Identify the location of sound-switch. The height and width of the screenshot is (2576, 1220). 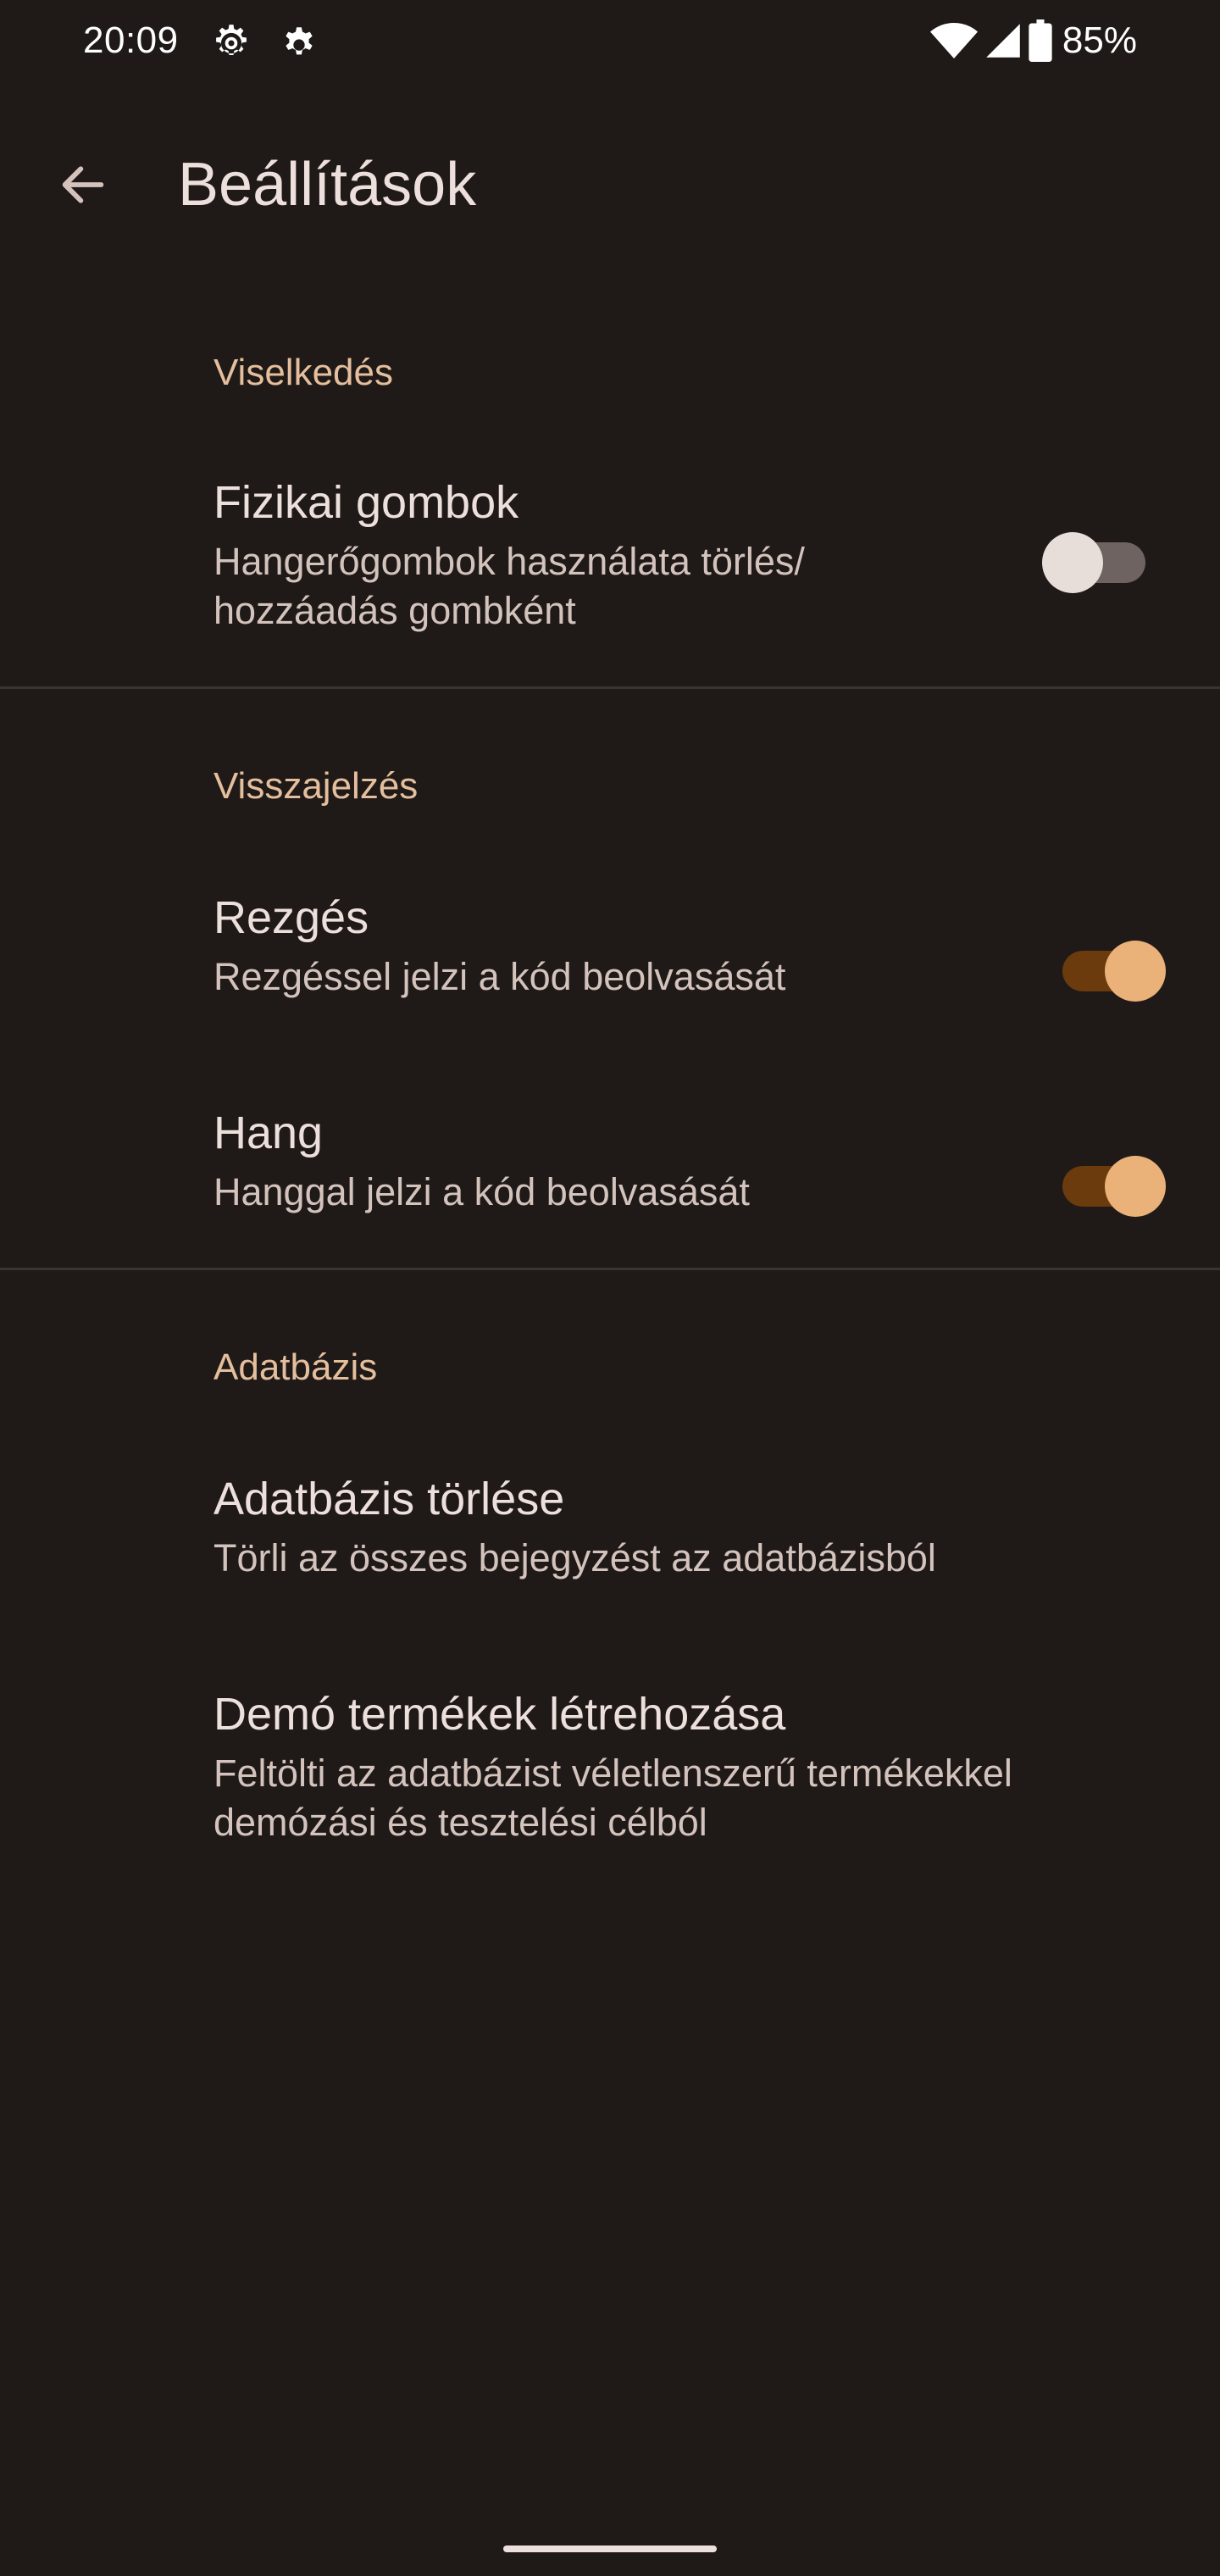
(1117, 1186).